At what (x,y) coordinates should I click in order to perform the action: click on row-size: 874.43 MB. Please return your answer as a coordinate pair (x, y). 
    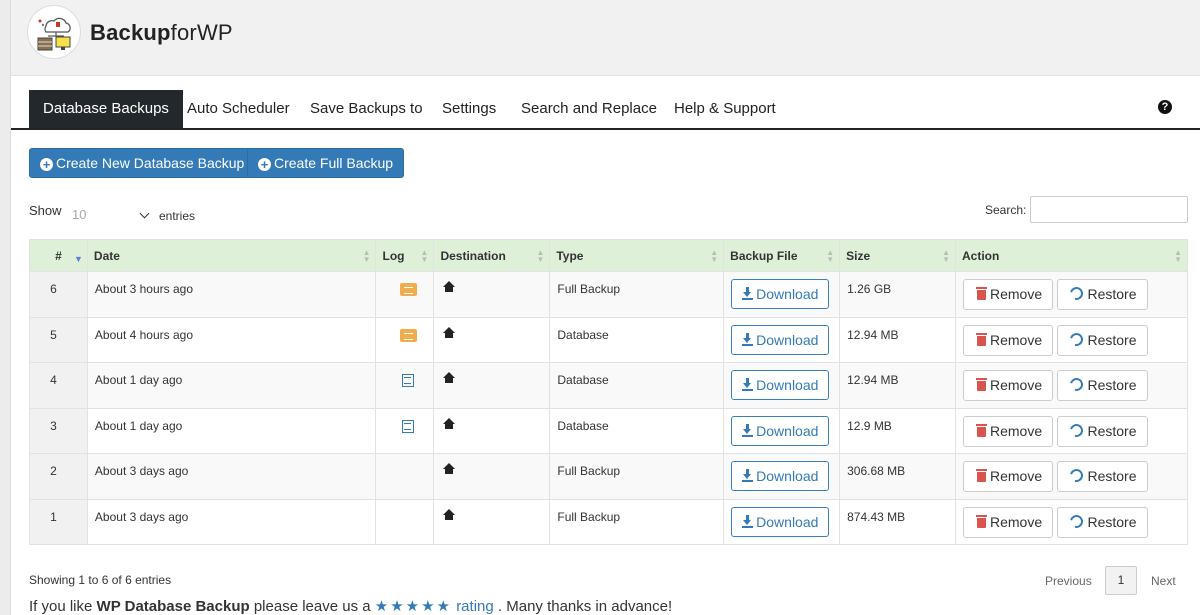
    Looking at the image, I should click on (897, 521).